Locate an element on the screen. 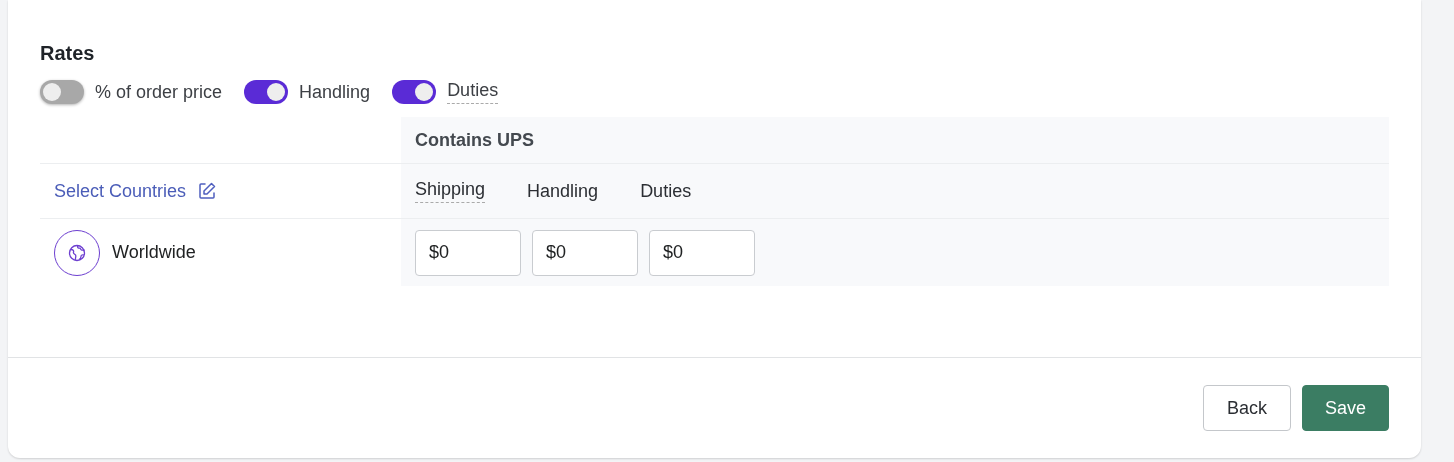  column-header: Duties is located at coordinates (666, 191).